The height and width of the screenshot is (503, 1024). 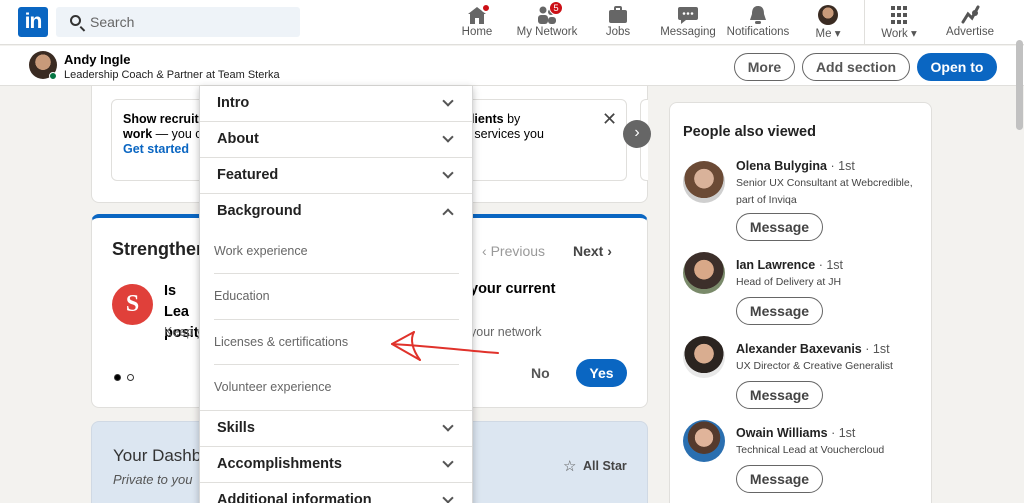 I want to click on nav-work: Work ▾, so click(x=899, y=22).